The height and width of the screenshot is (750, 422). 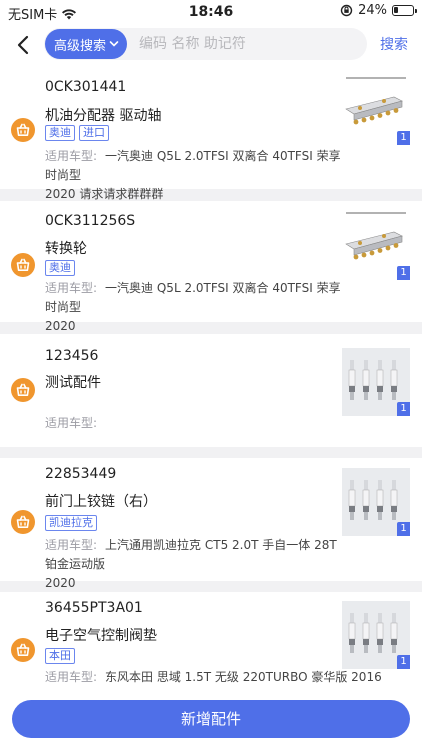 What do you see at coordinates (73, 383) in the screenshot?
I see `part-name: 测试配件` at bounding box center [73, 383].